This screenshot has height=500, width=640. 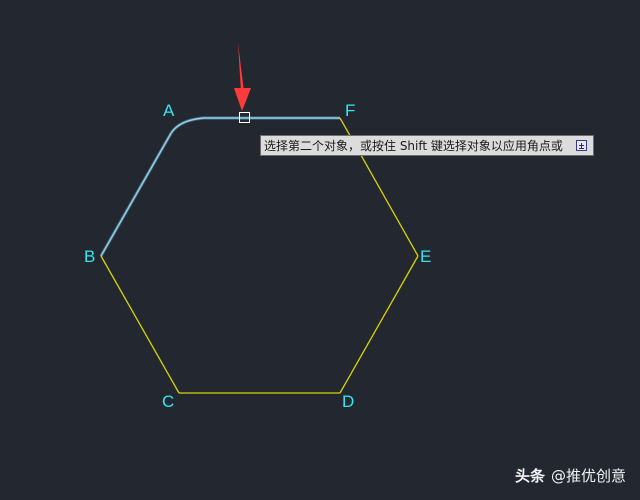 What do you see at coordinates (168, 401) in the screenshot?
I see `vertex-label-c: C` at bounding box center [168, 401].